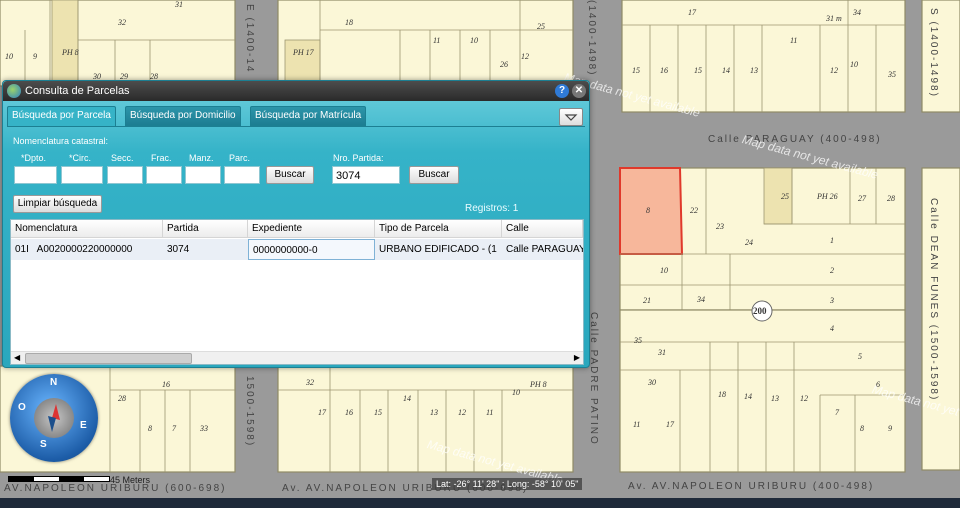  I want to click on street-label-col-1500: 1500-1598), so click(249, 412).